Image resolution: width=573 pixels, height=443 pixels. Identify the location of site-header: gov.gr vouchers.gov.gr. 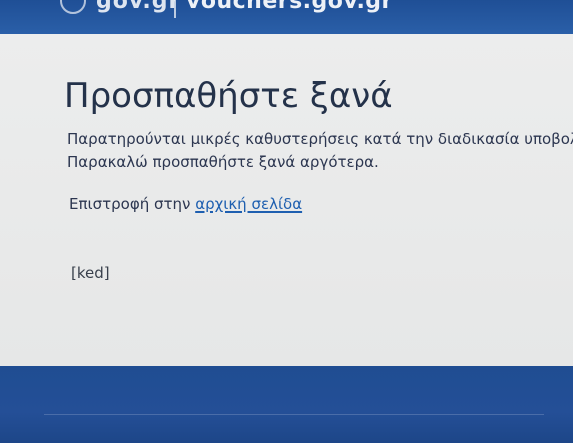
(286, 17).